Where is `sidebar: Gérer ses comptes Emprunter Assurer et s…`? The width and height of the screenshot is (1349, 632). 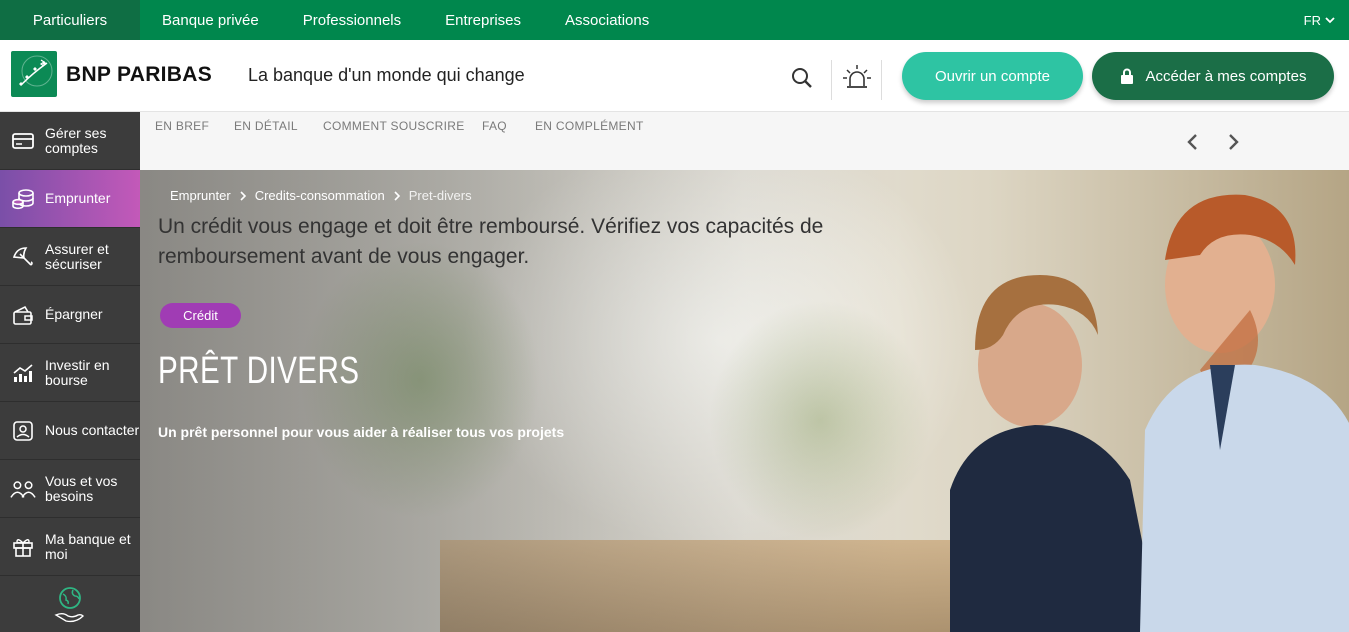 sidebar: Gérer ses comptes Emprunter Assurer et s… is located at coordinates (70, 372).